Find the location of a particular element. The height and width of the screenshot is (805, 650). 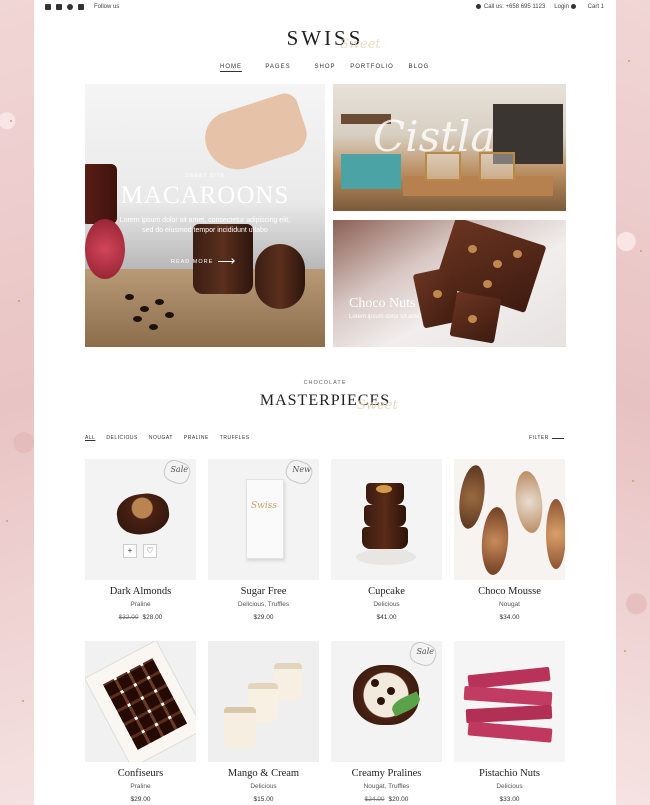

site-logo: SWISS is located at coordinates (325, 38).